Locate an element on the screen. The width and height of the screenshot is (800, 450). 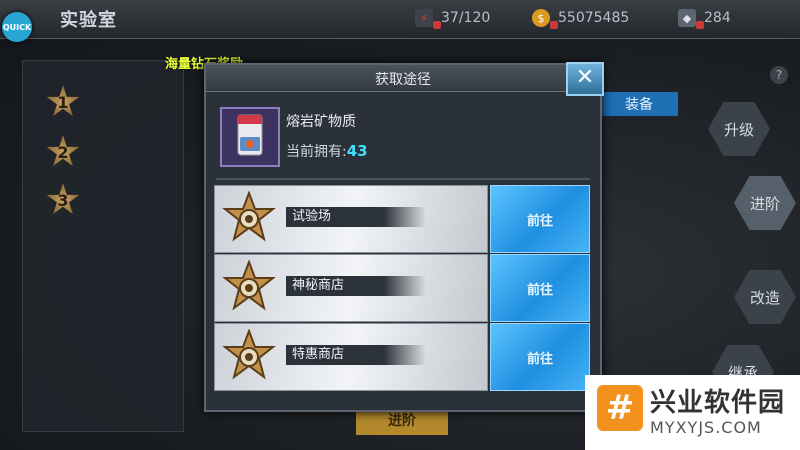
page-title: 实验室 is located at coordinates (88, 20).